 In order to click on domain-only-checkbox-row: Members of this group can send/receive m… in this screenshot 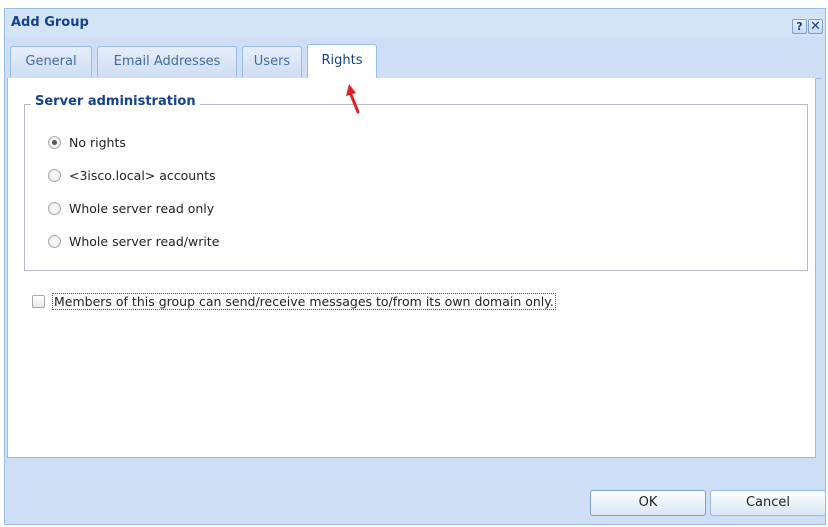, I will do `click(294, 301)`.